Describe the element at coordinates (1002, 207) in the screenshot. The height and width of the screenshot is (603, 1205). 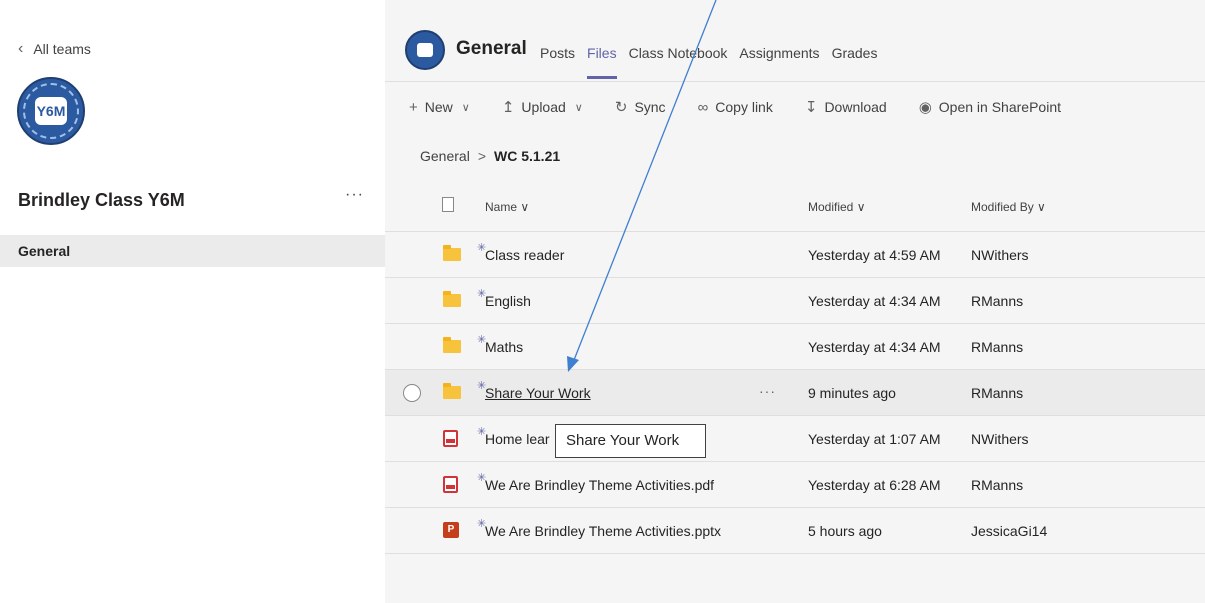
I see `column-header-modified-by-label: Modified By` at that location.